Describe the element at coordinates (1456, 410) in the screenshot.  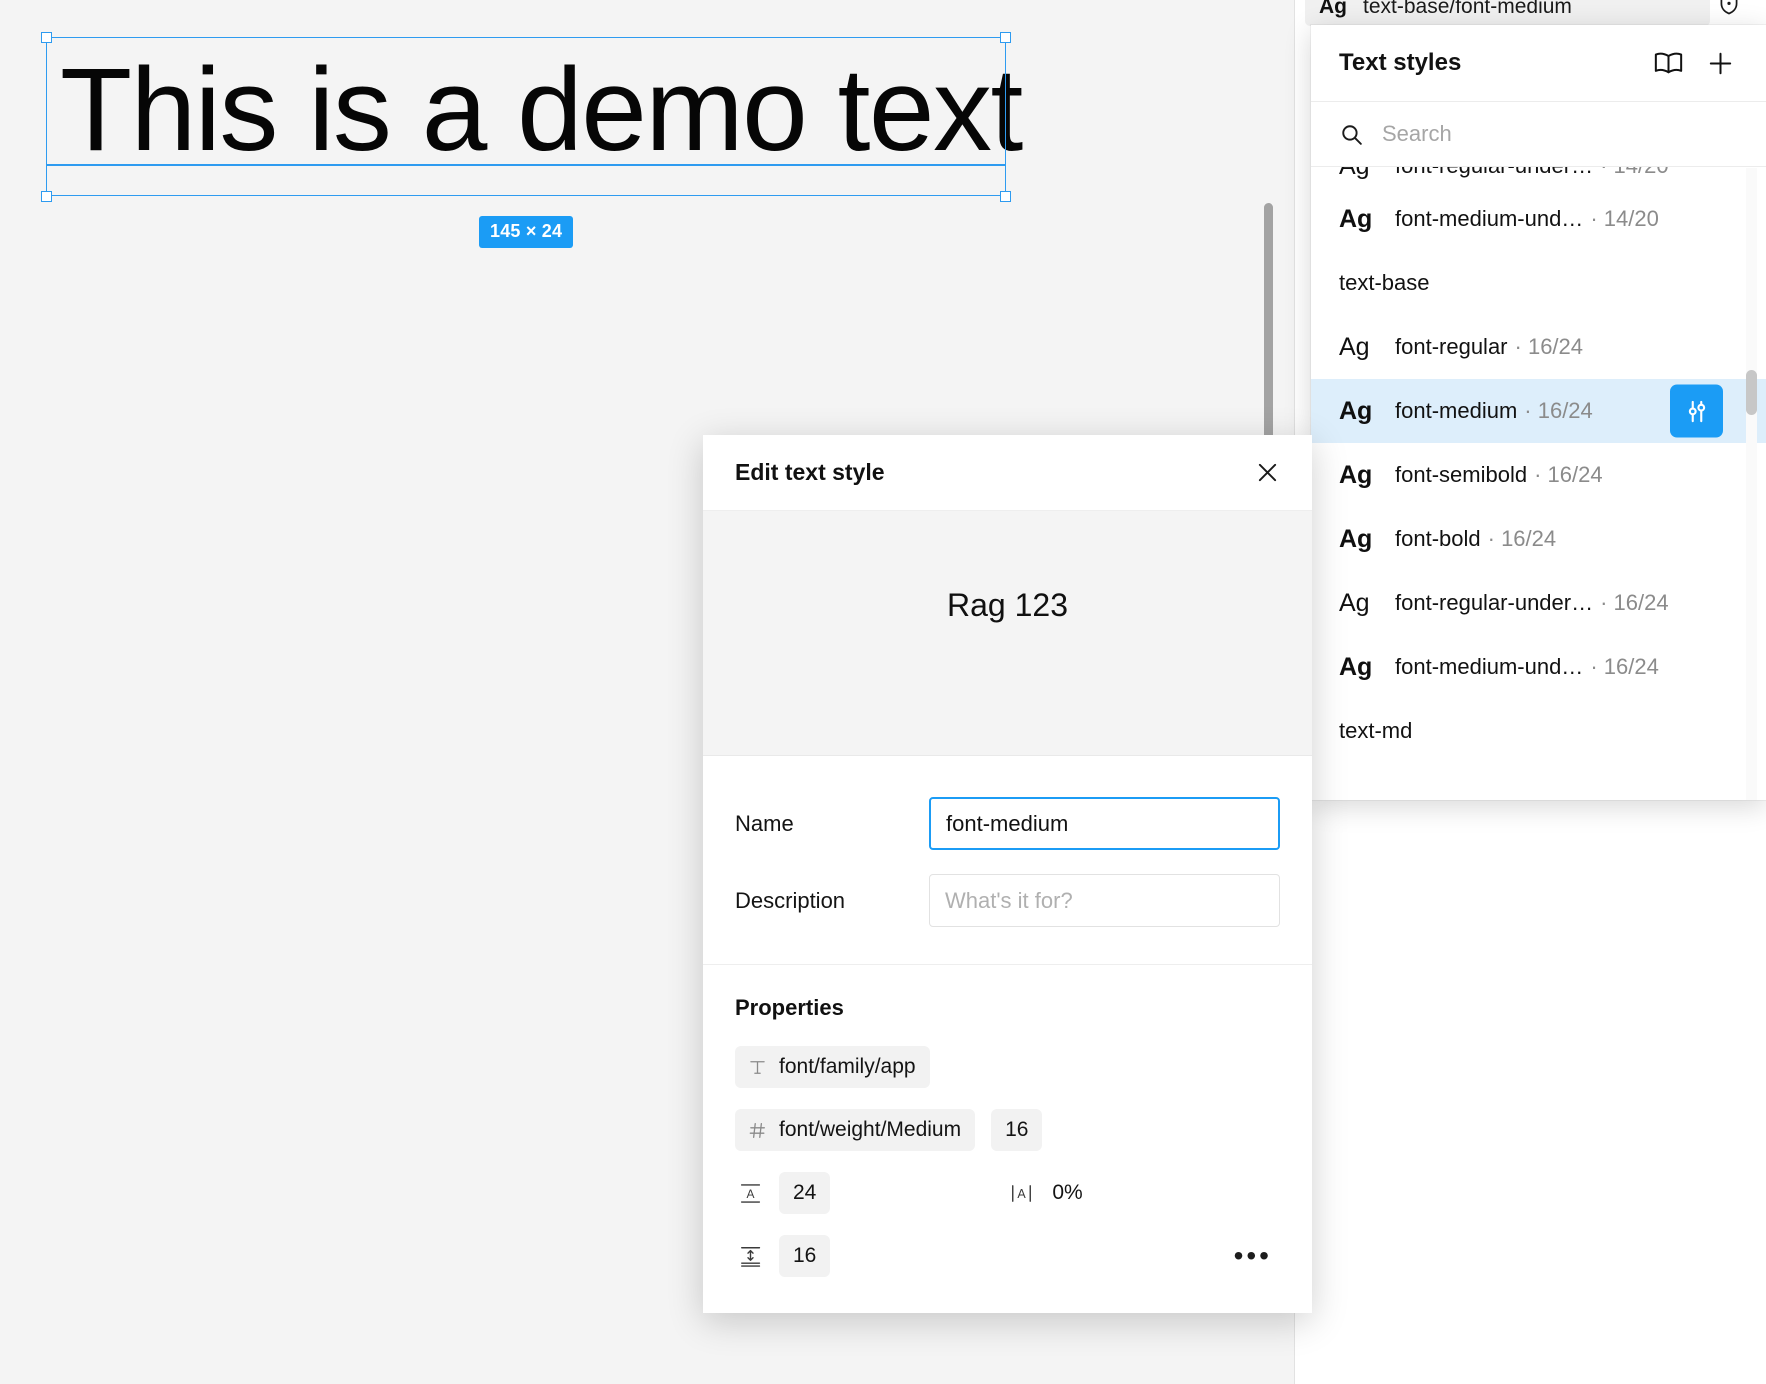
I see `style-name: font-medium` at that location.